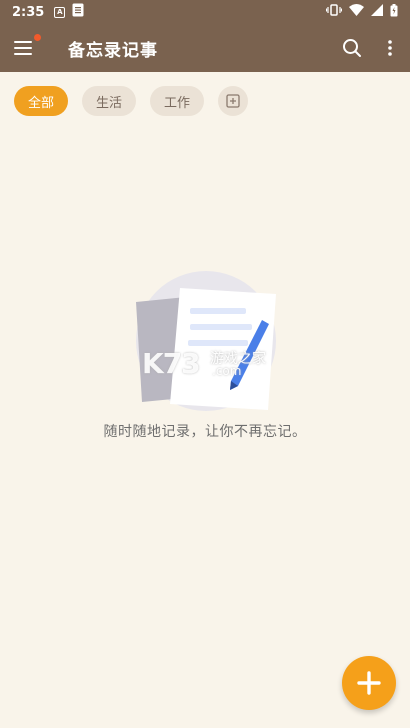 The width and height of the screenshot is (410, 728). Describe the element at coordinates (37, 37) in the screenshot. I see `notification-dot` at that location.